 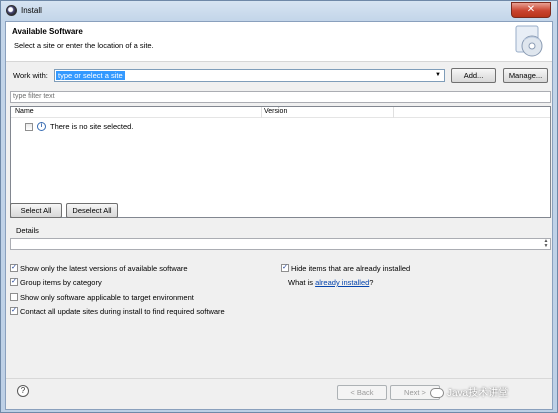 I want to click on details-scrollbar: ▲ ▼, so click(x=546, y=244).